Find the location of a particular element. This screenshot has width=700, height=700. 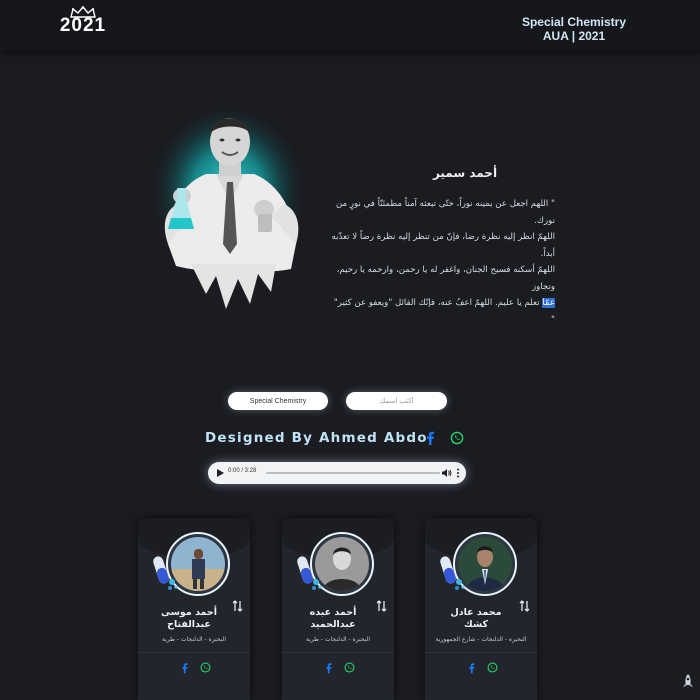

more-options-icon is located at coordinates (458, 473).